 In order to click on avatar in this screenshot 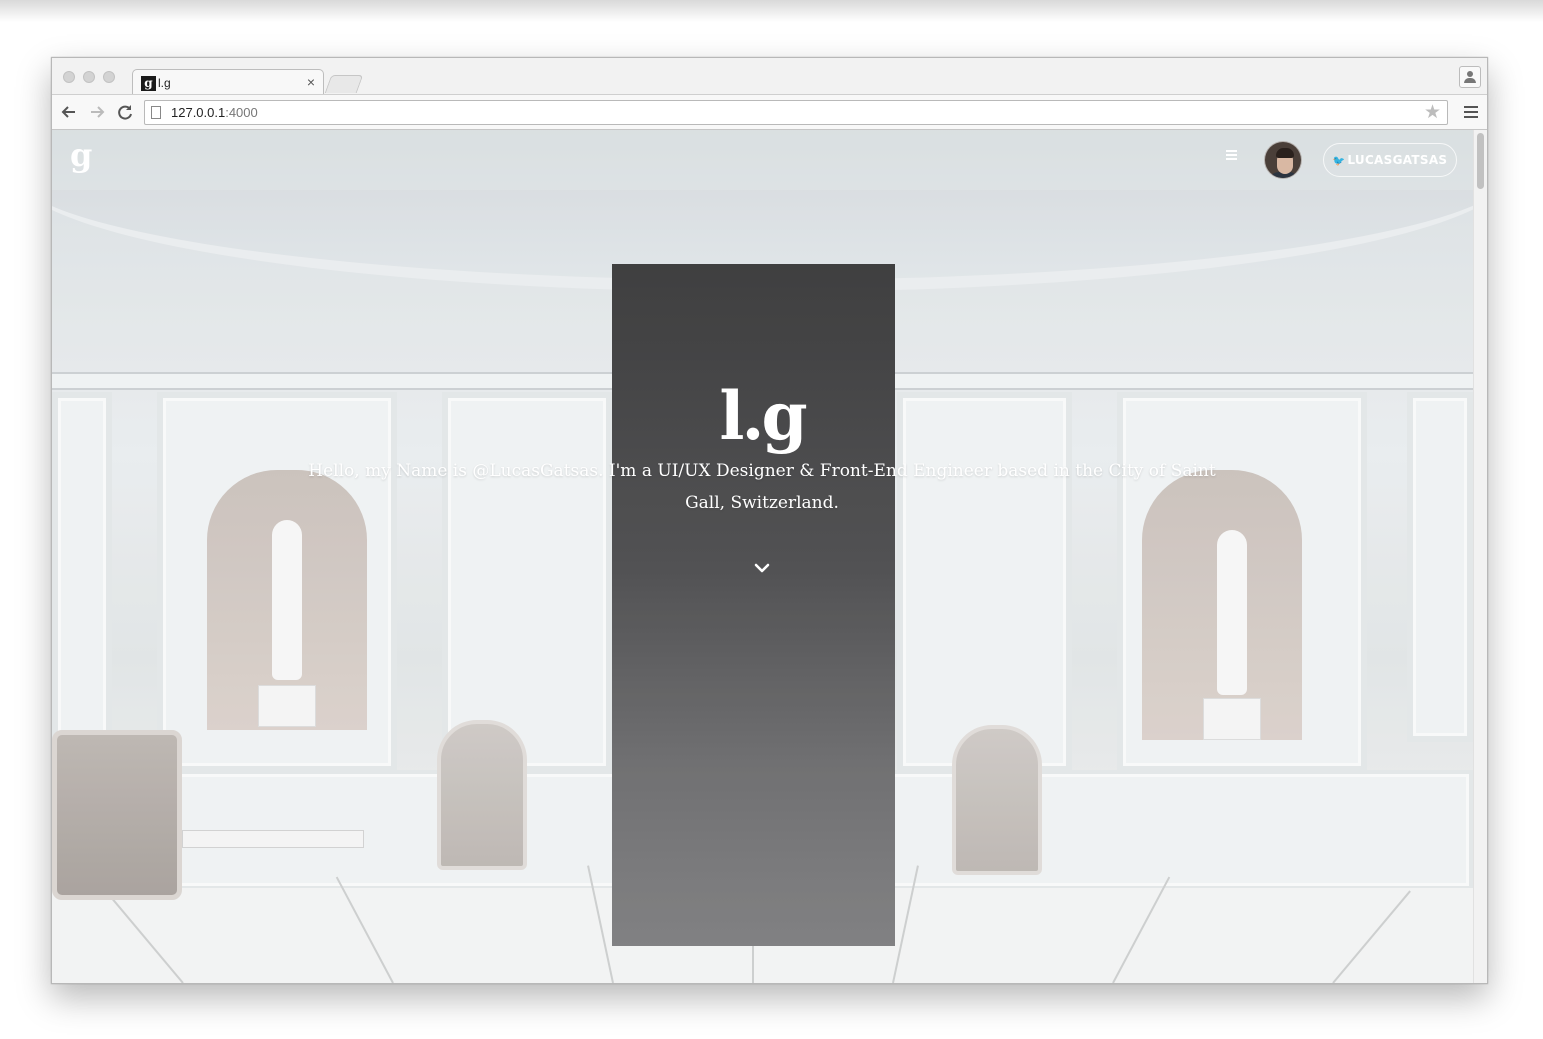, I will do `click(1283, 160)`.